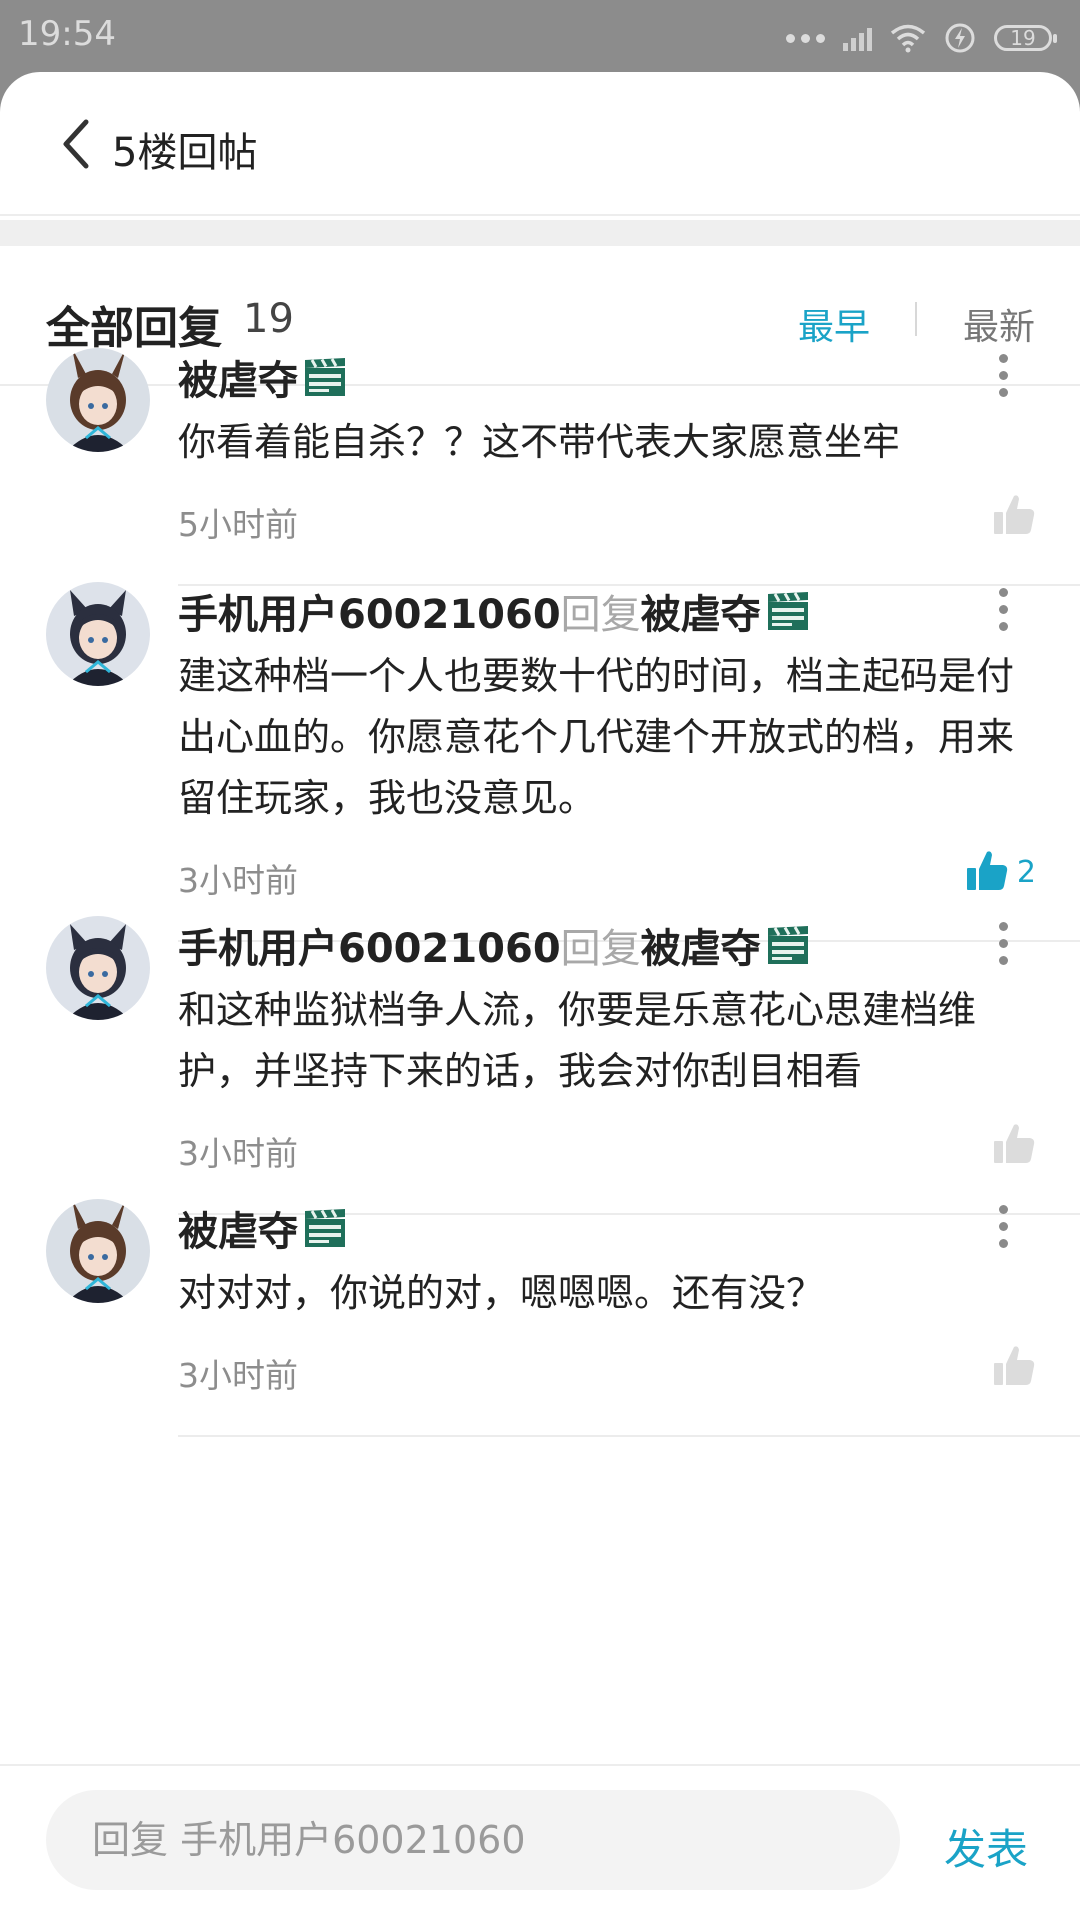  I want to click on header: 5楼回帖, so click(540, 144).